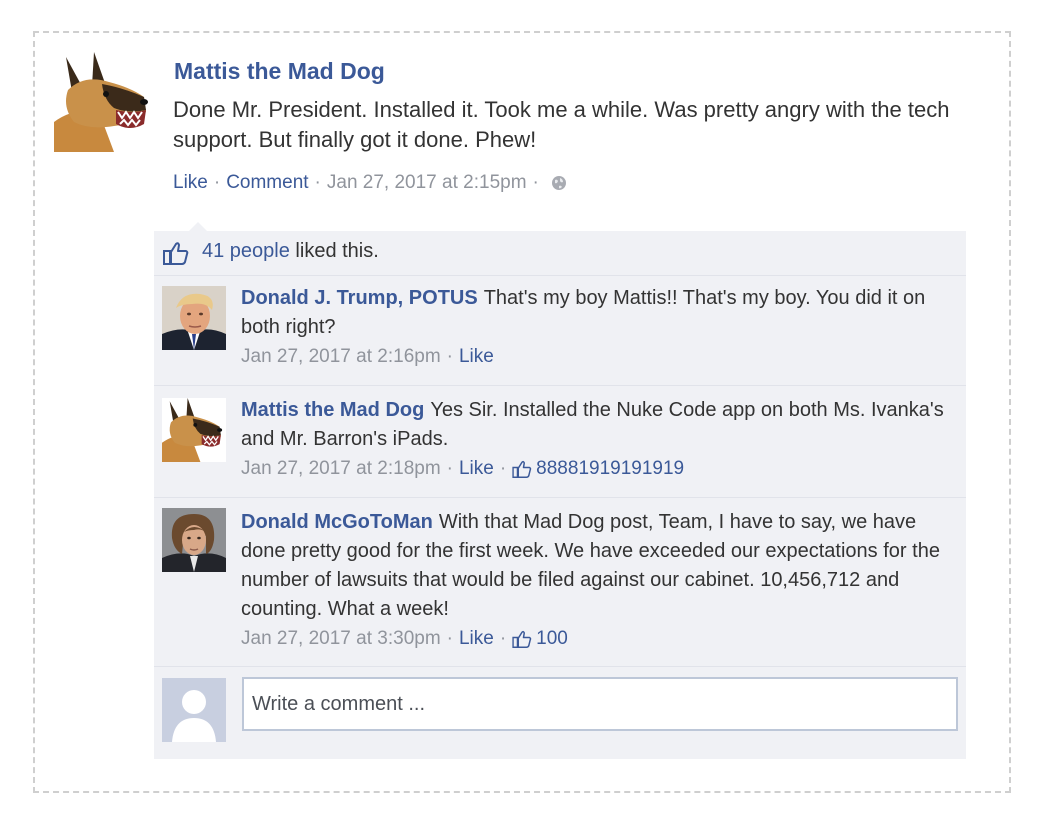 Image resolution: width=1048 pixels, height=820 pixels. Describe the element at coordinates (190, 183) in the screenshot. I see `like-link: Like` at that location.